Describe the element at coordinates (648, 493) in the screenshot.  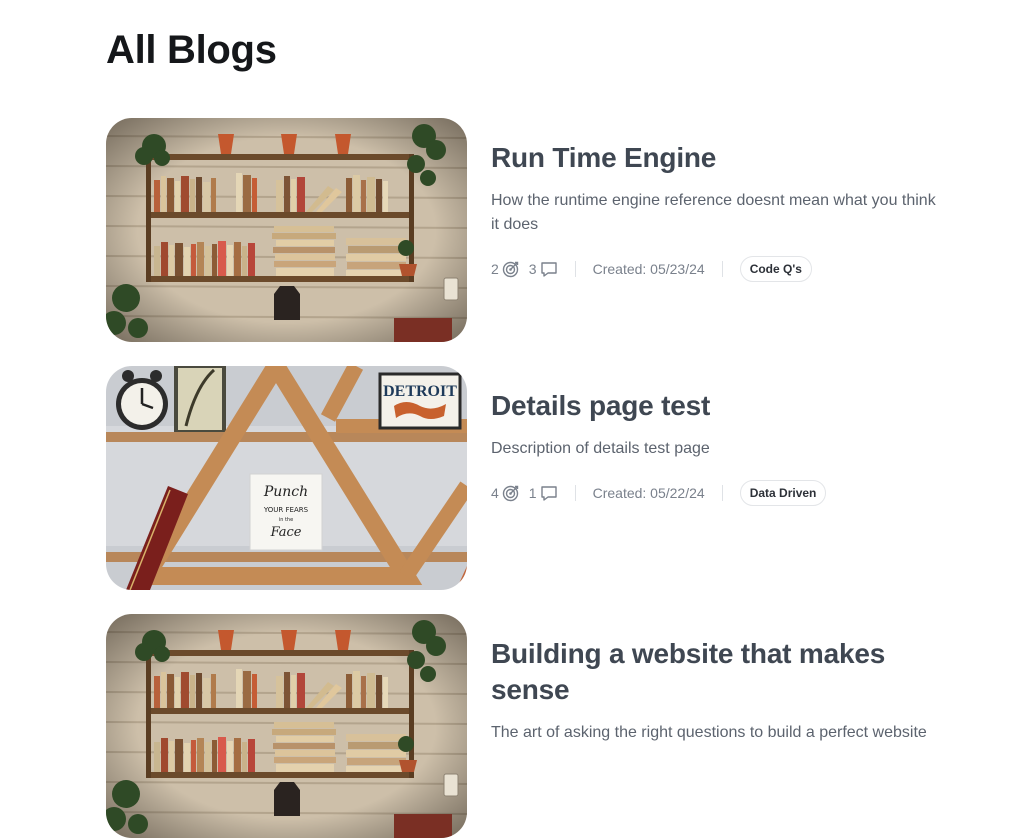
I see `created-date: Created: 05/22/24` at that location.